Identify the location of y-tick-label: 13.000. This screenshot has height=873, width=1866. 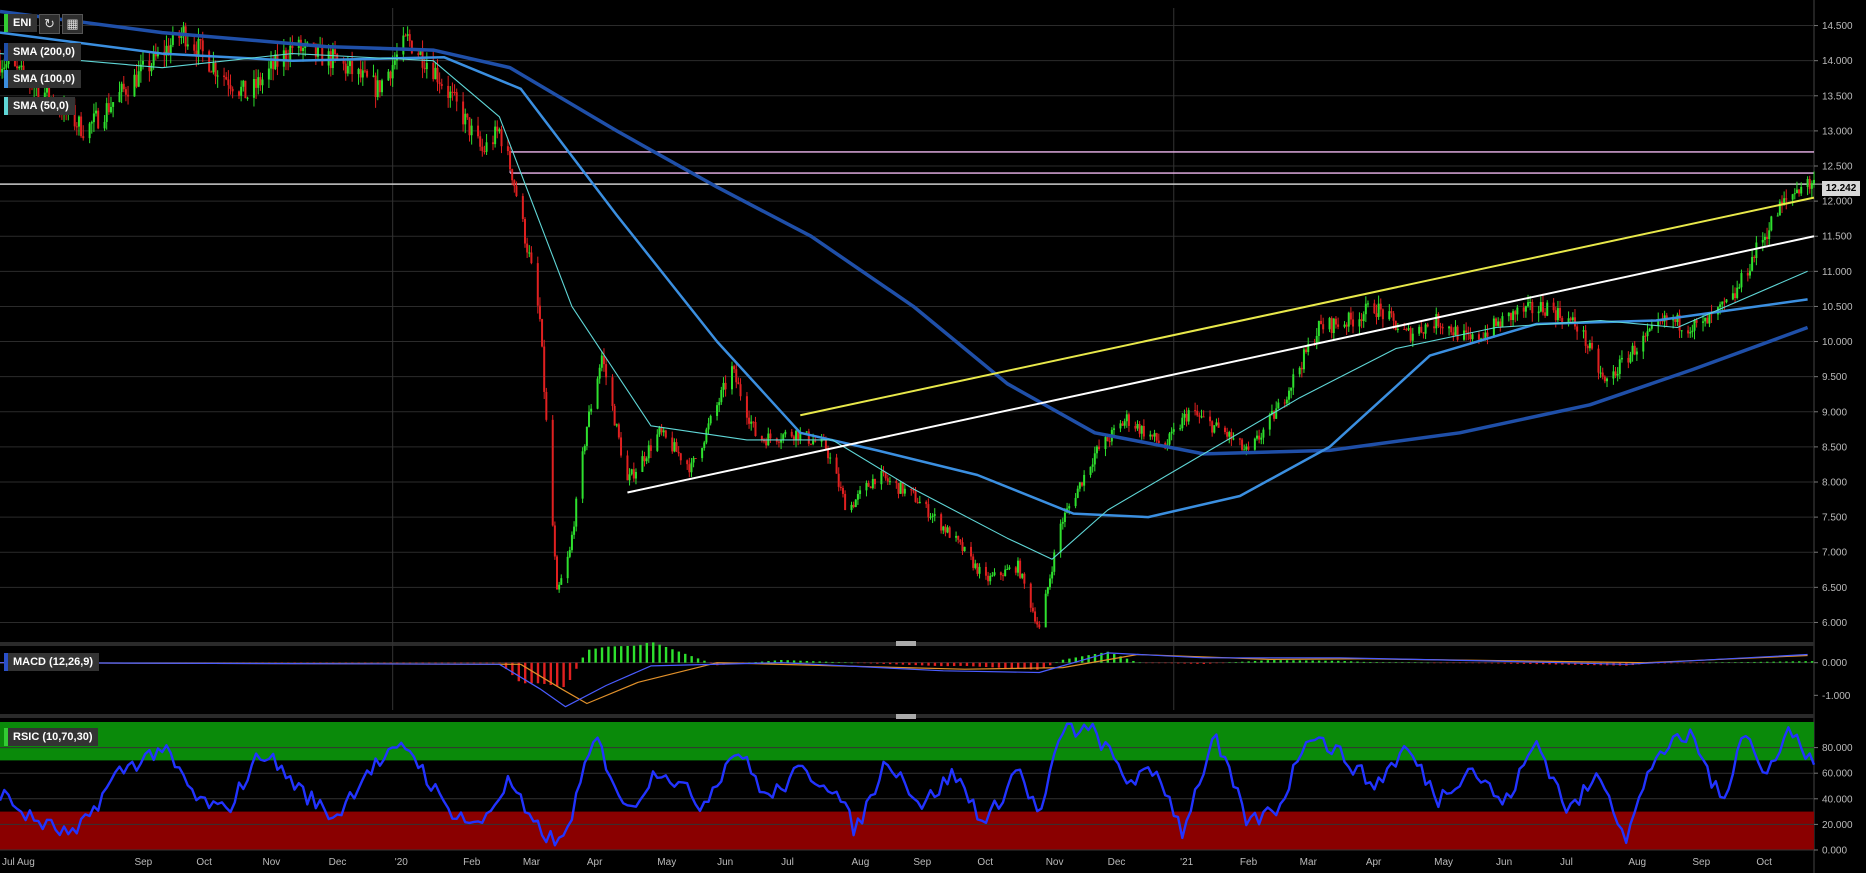
(1837, 131).